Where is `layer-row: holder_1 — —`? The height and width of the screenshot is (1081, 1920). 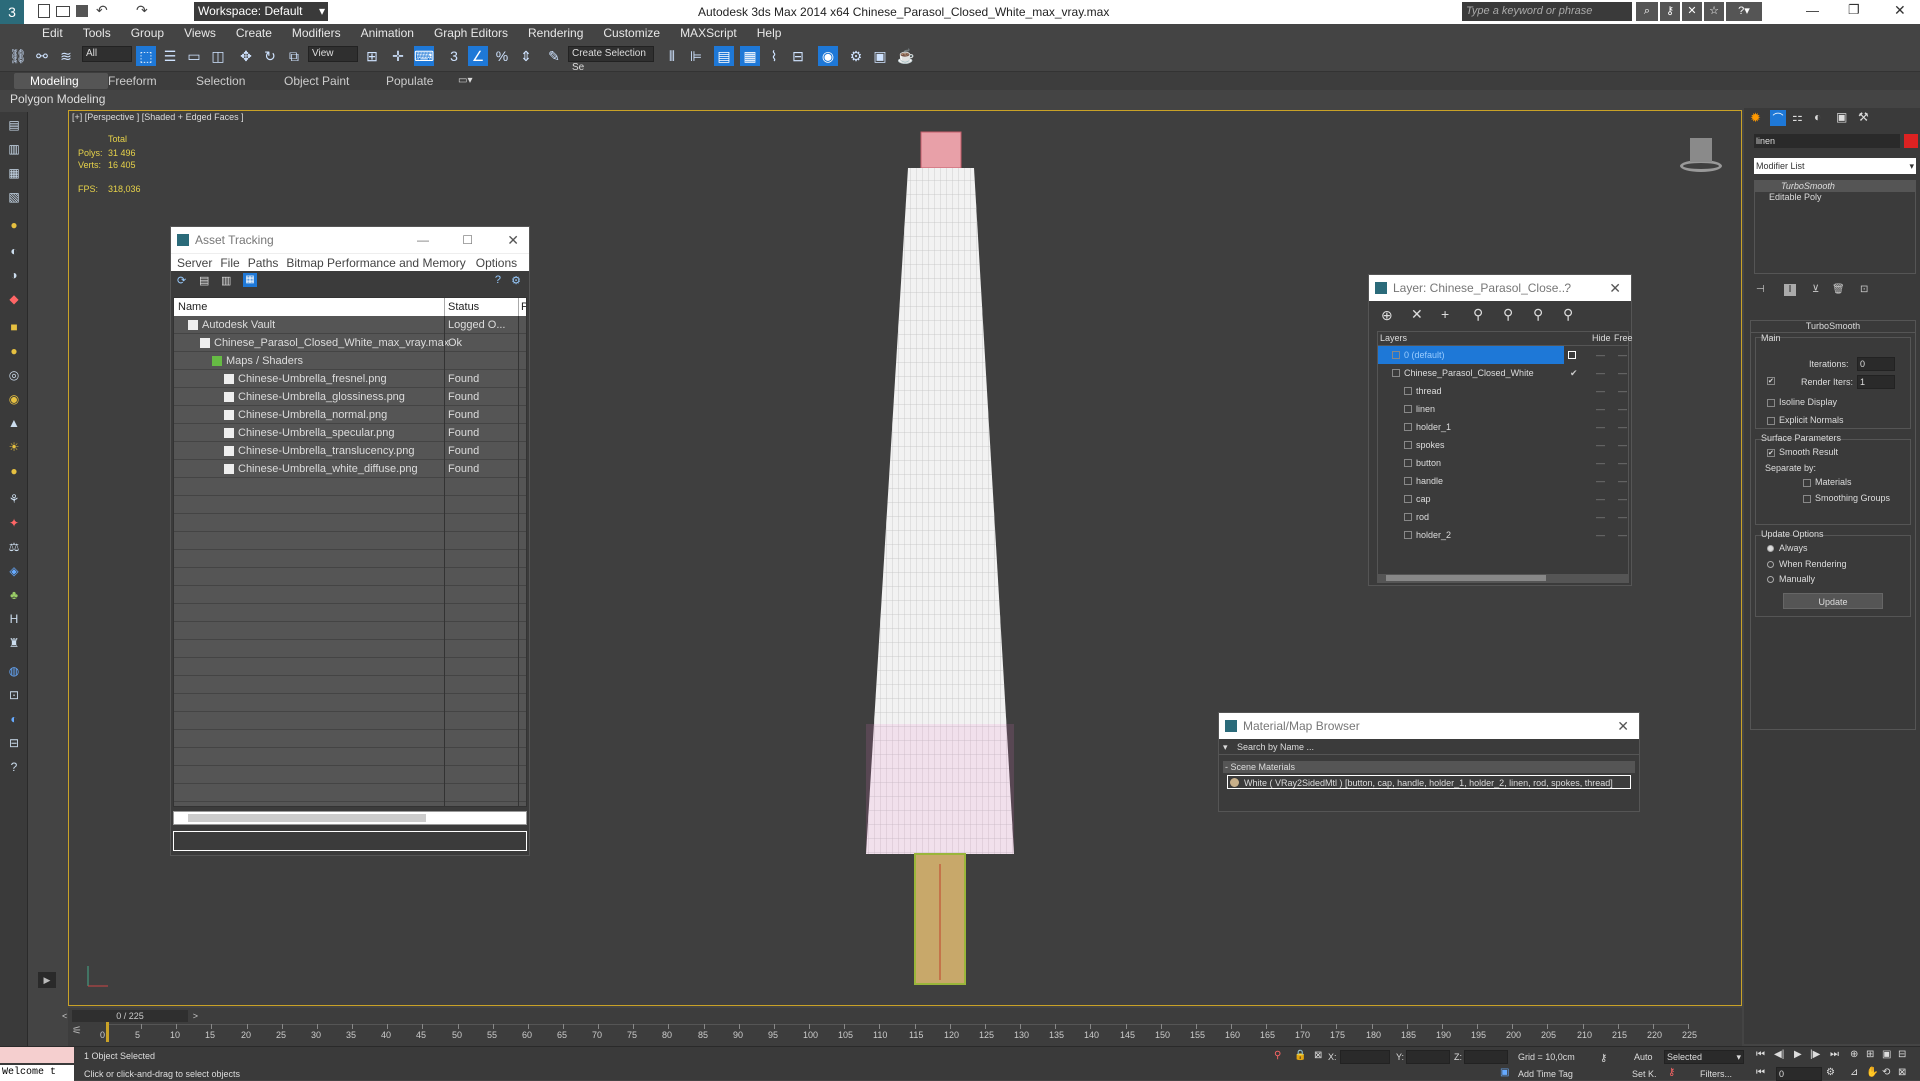
layer-row: holder_1 — — is located at coordinates (1503, 427).